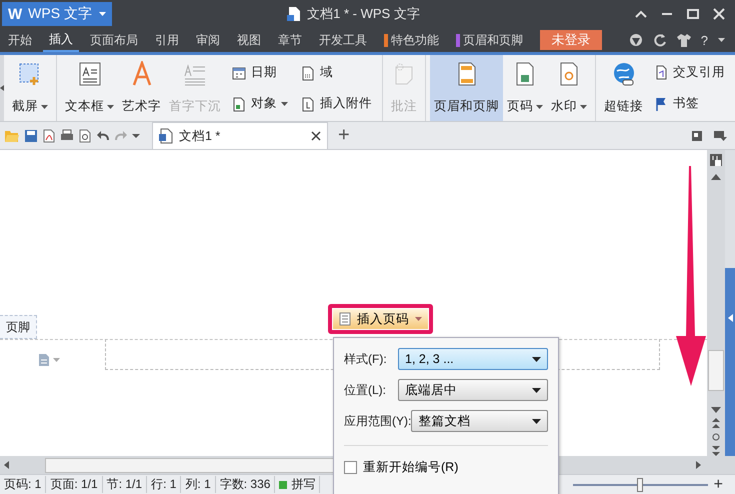  I want to click on menu-tab: 章节, so click(290, 40).